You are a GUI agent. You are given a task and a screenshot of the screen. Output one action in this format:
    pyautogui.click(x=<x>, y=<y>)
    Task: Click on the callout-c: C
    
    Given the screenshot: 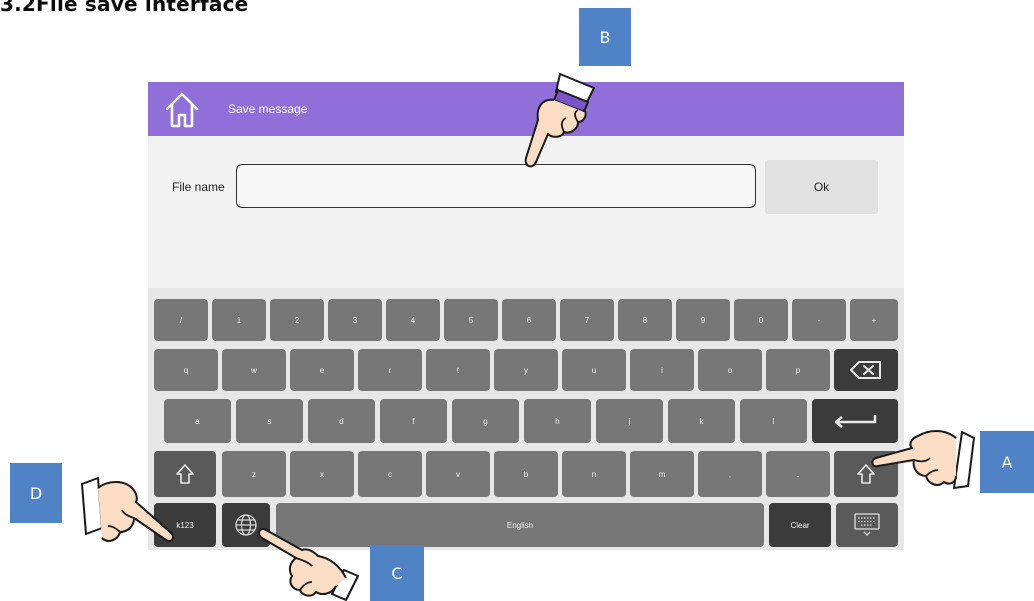 What is the action you would take?
    pyautogui.click(x=397, y=573)
    